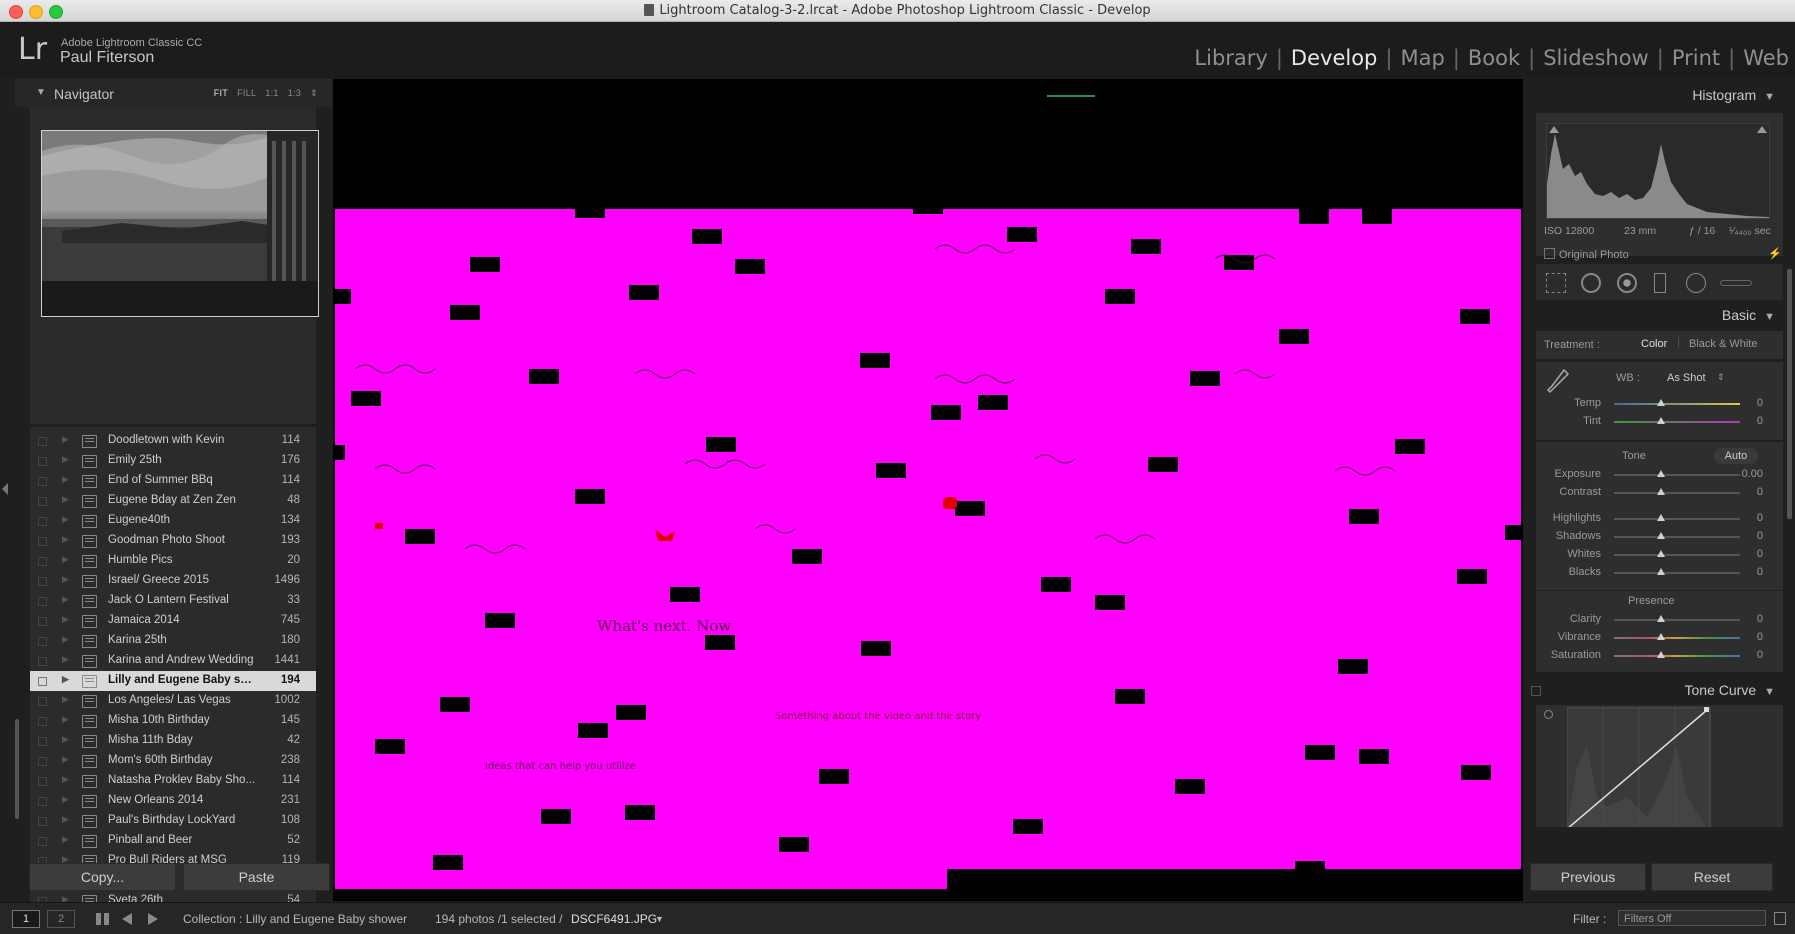 The height and width of the screenshot is (934, 1795). What do you see at coordinates (659, 919) in the screenshot?
I see `filename-dropdown-icon: ▼` at bounding box center [659, 919].